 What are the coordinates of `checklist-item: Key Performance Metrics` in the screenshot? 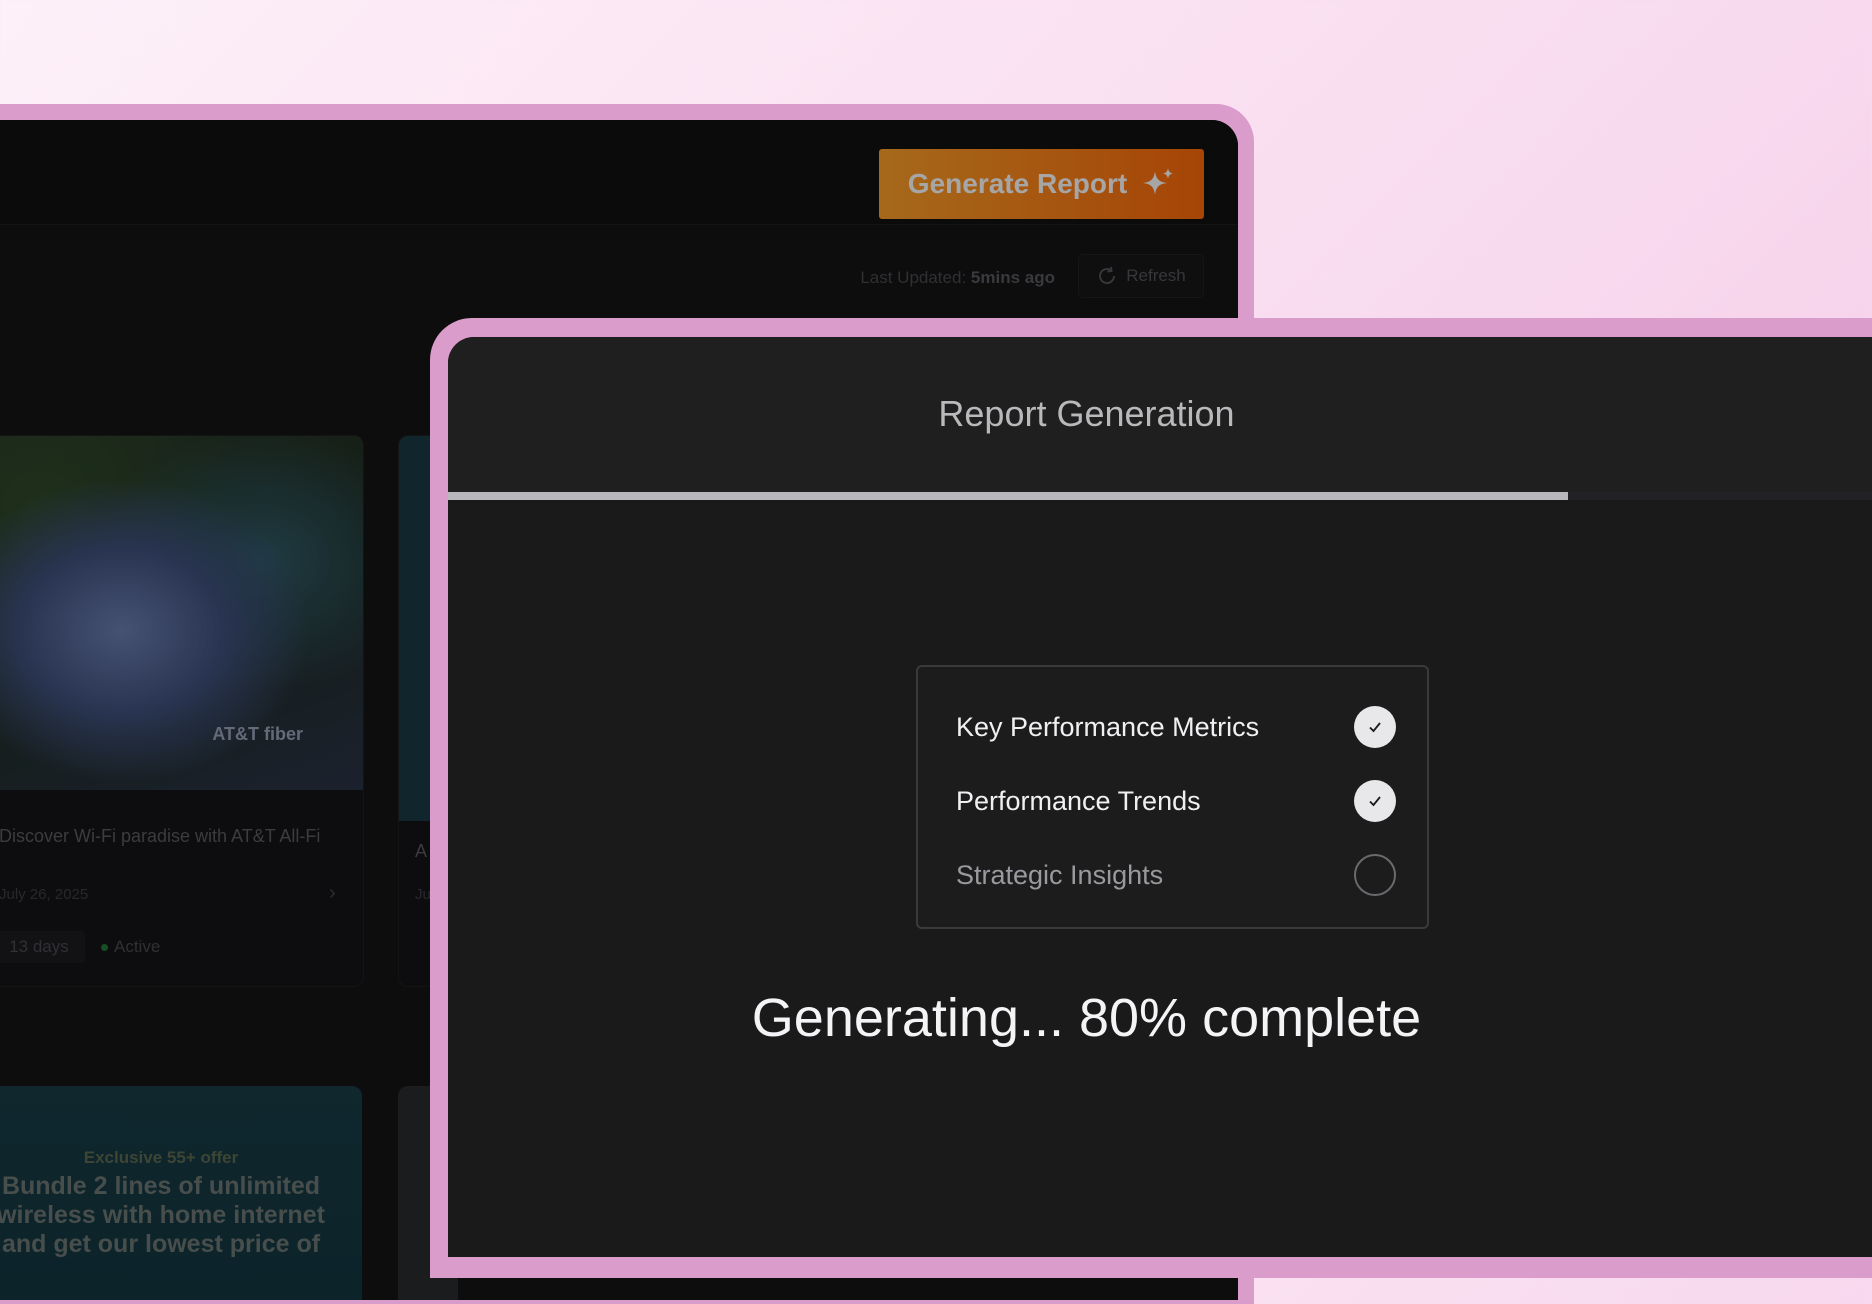 It's located at (1176, 727).